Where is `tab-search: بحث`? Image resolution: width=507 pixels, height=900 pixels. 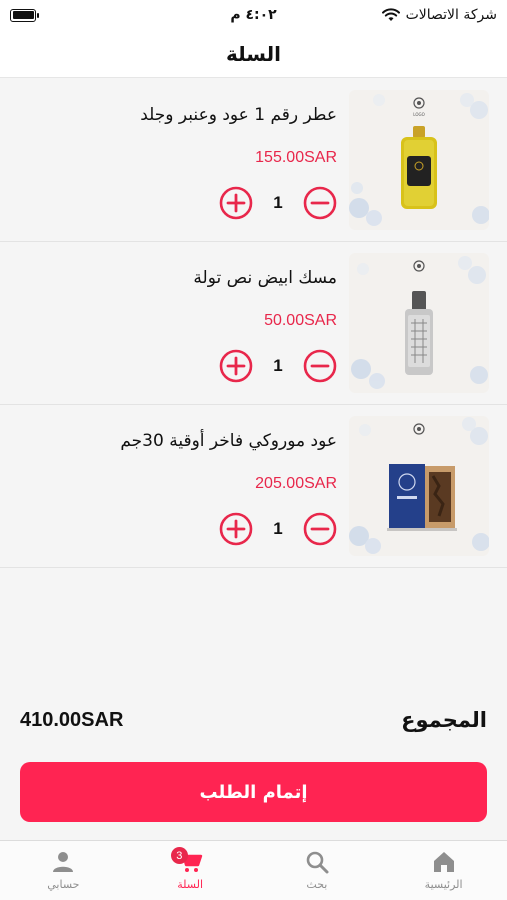
tab-search: بحث is located at coordinates (317, 870).